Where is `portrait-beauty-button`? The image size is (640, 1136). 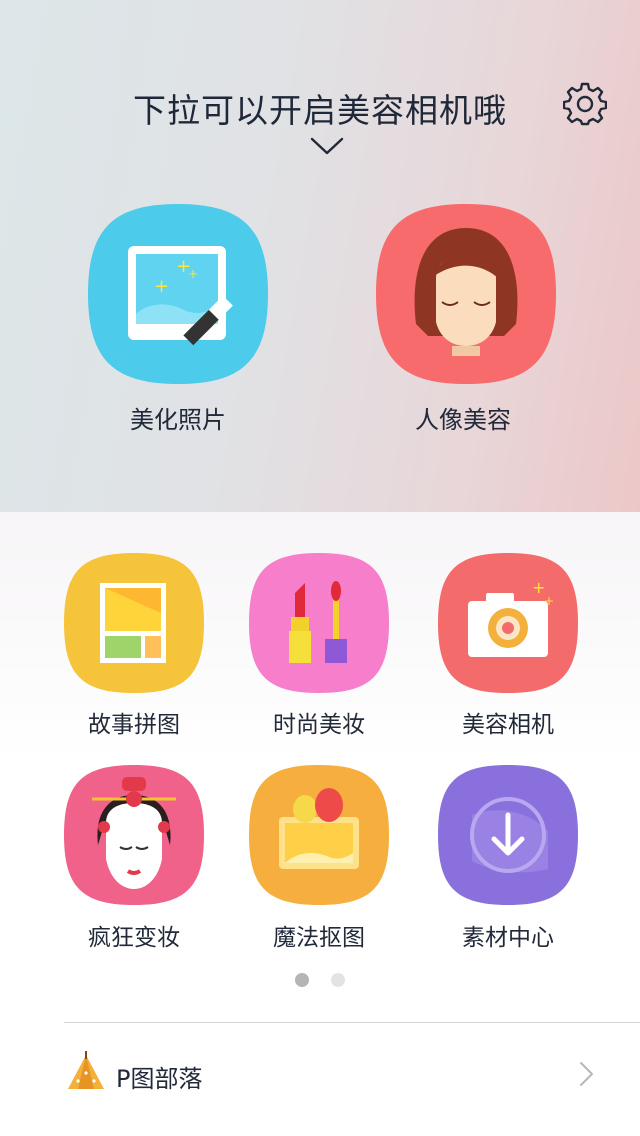
portrait-beauty-button is located at coordinates (466, 294).